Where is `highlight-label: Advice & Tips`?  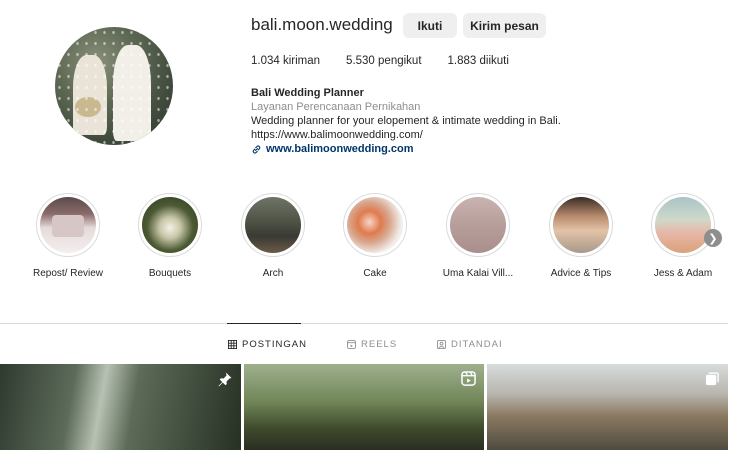 highlight-label: Advice & Tips is located at coordinates (581, 273).